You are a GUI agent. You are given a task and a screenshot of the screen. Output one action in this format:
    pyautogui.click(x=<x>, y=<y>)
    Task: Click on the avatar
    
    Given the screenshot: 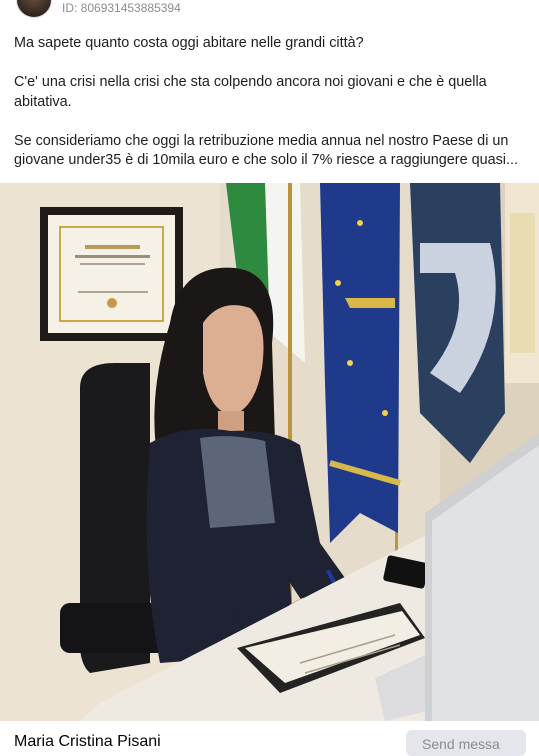 What is the action you would take?
    pyautogui.click(x=34, y=9)
    